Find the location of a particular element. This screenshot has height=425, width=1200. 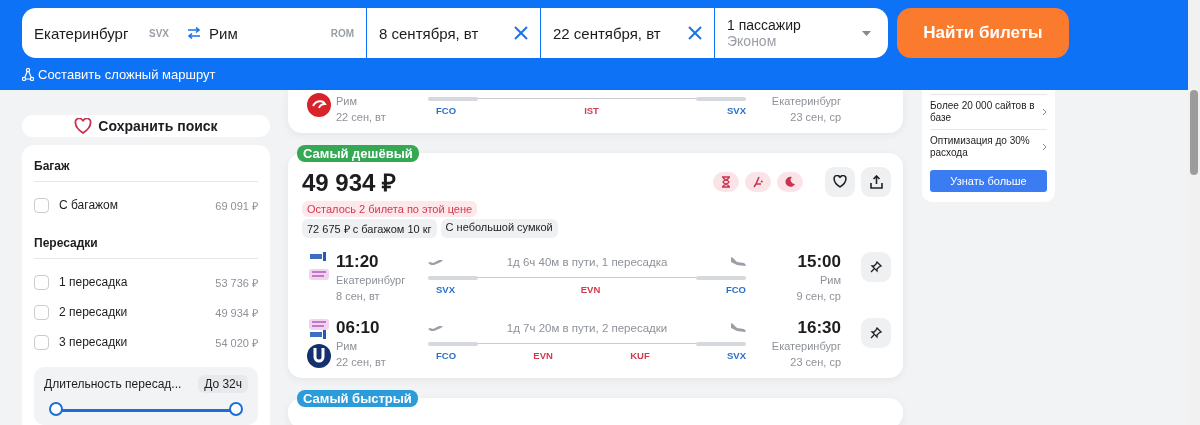

filter-heading: Багаж is located at coordinates (52, 166).